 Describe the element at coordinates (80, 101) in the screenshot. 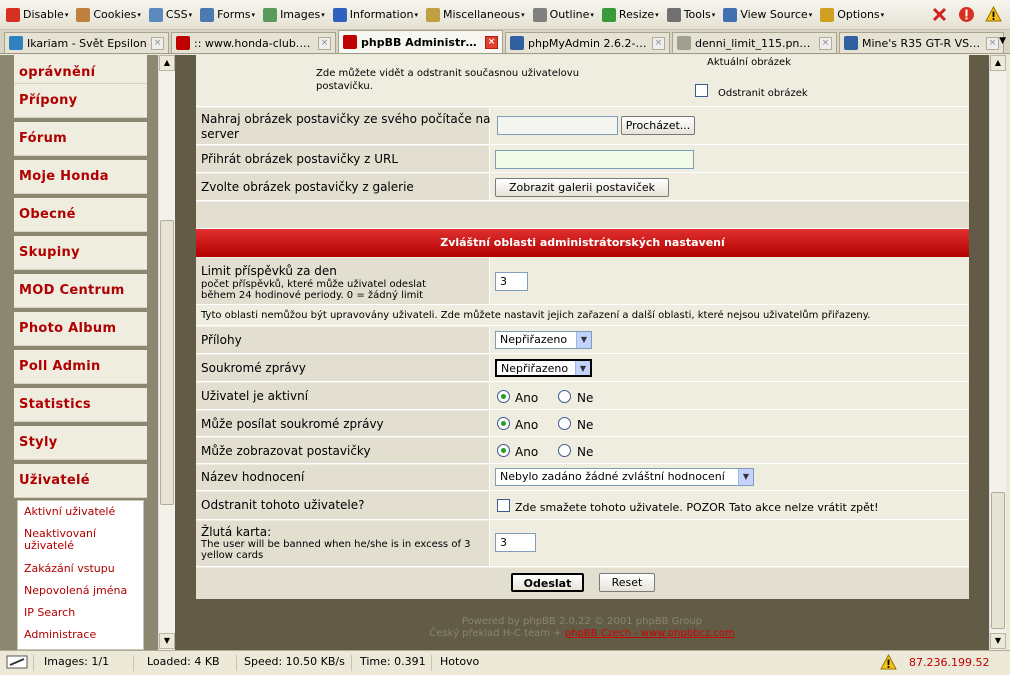

I see `sidebar-item-přípony: Přípony` at that location.